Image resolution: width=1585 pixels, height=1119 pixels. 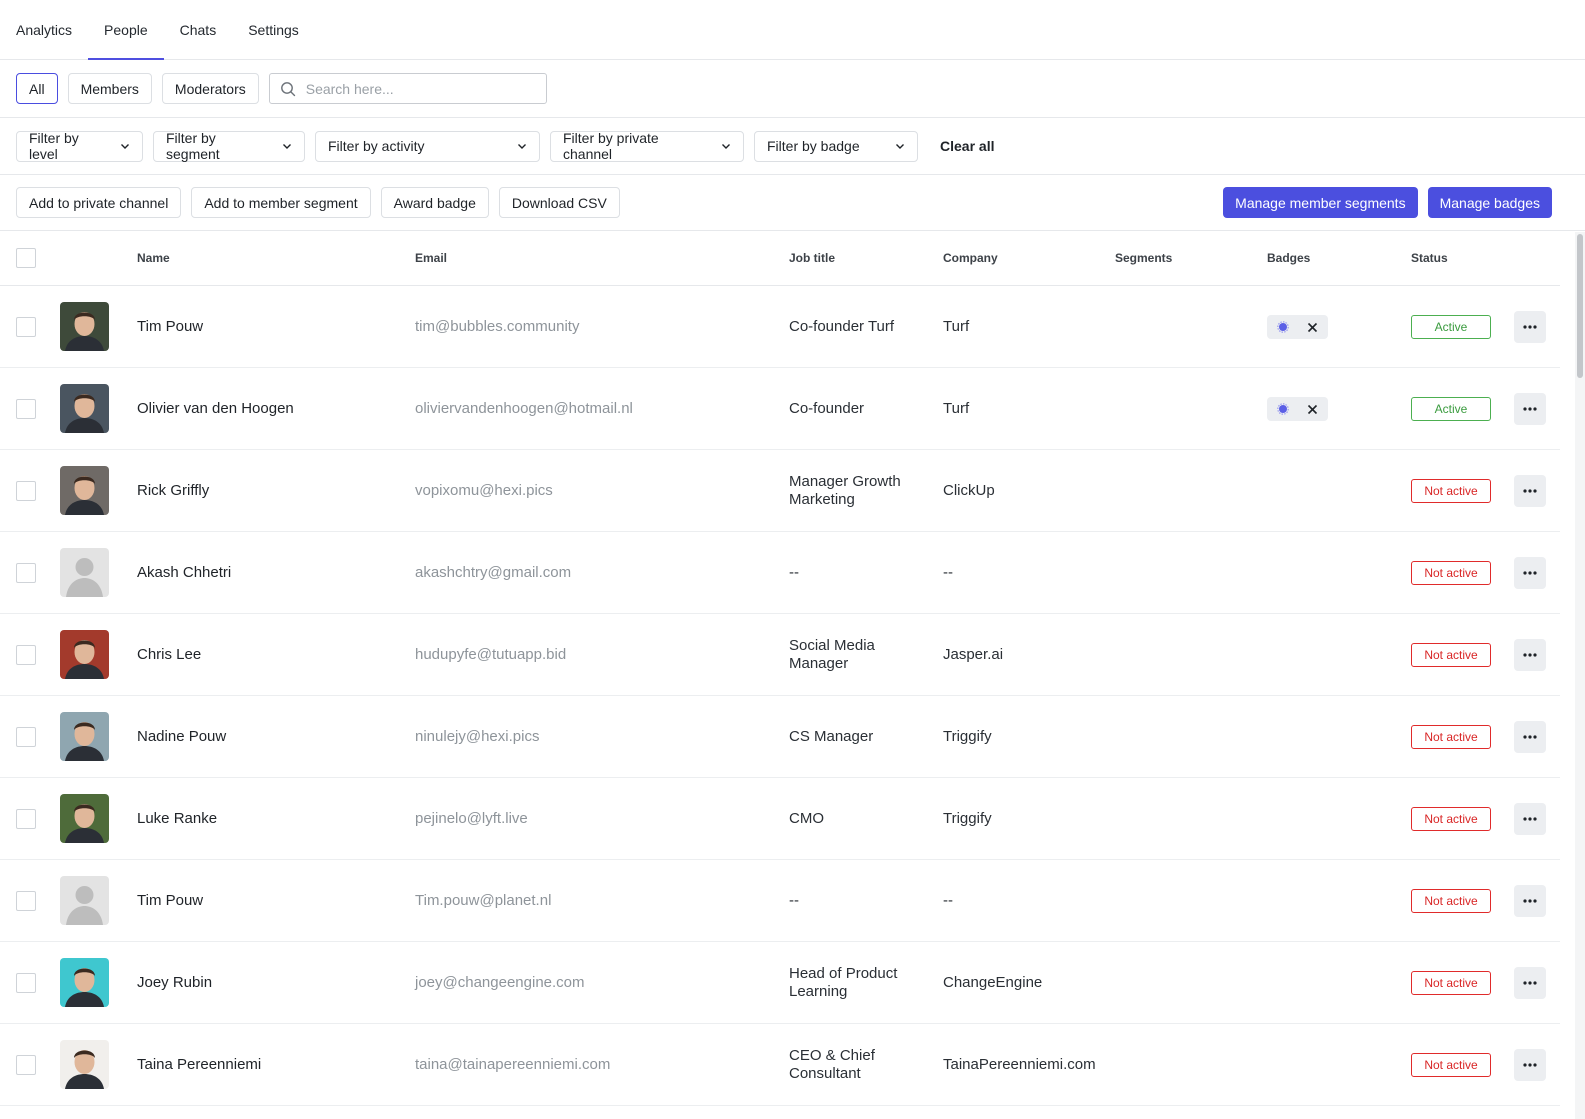 What do you see at coordinates (967, 736) in the screenshot?
I see `member-company: Triggify` at bounding box center [967, 736].